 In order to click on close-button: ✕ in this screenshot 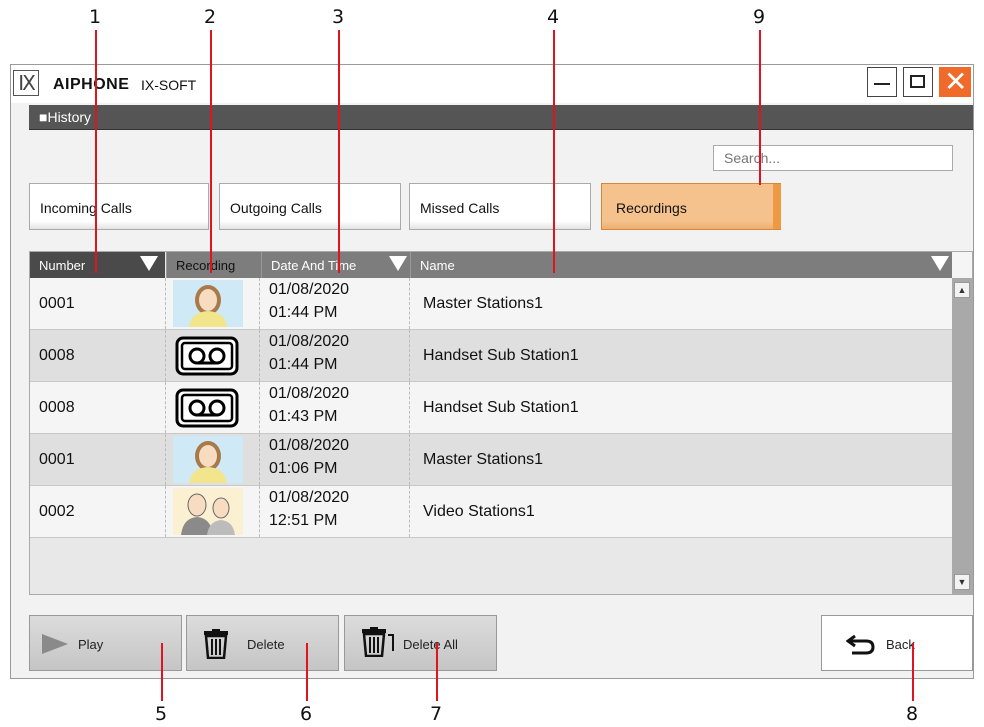, I will do `click(955, 81)`.